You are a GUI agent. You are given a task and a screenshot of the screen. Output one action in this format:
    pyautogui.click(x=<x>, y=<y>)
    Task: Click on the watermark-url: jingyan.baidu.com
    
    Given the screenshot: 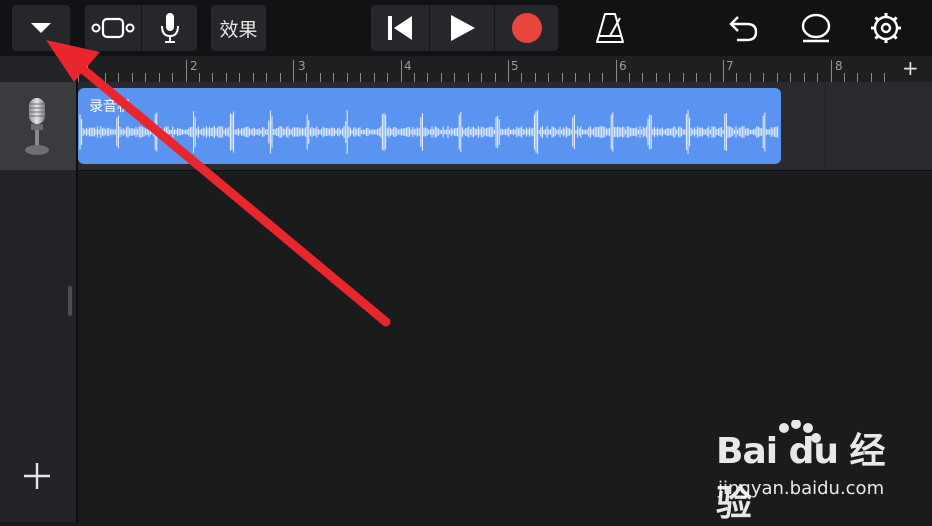 What is the action you would take?
    pyautogui.click(x=801, y=488)
    